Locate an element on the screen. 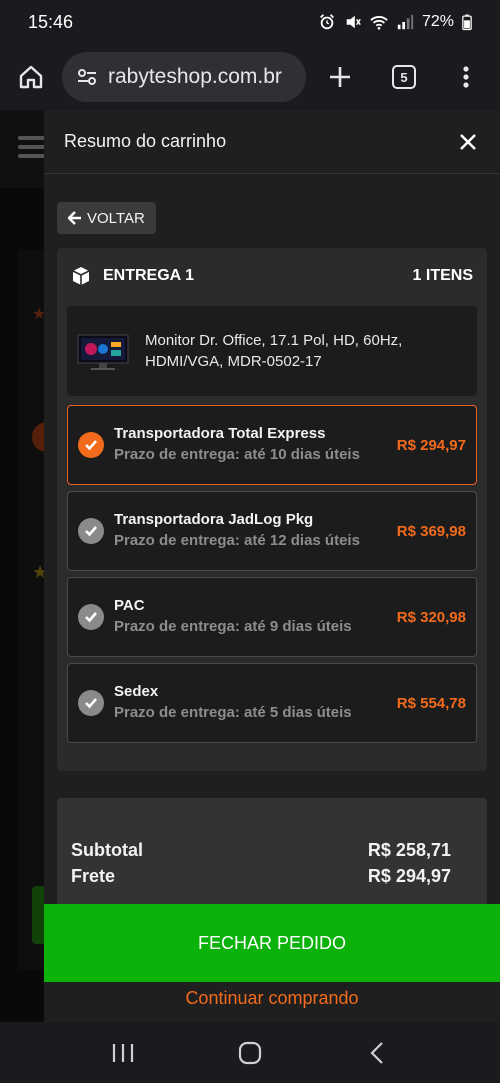 Image resolution: width=500 pixels, height=1083 pixels. alarm-icon is located at coordinates (327, 22).